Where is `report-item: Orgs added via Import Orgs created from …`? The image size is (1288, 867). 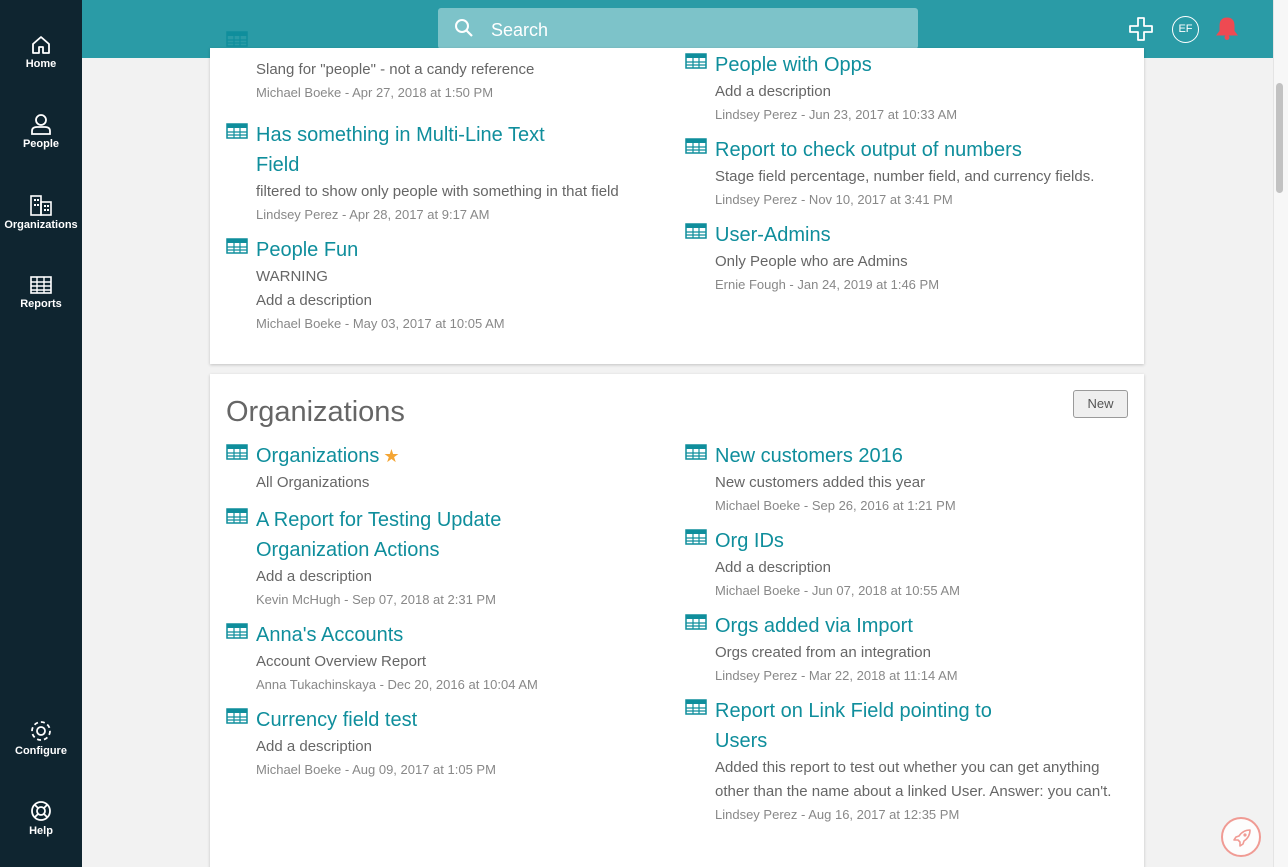
report-item: Orgs added via Import Orgs created from … is located at coordinates (895, 649).